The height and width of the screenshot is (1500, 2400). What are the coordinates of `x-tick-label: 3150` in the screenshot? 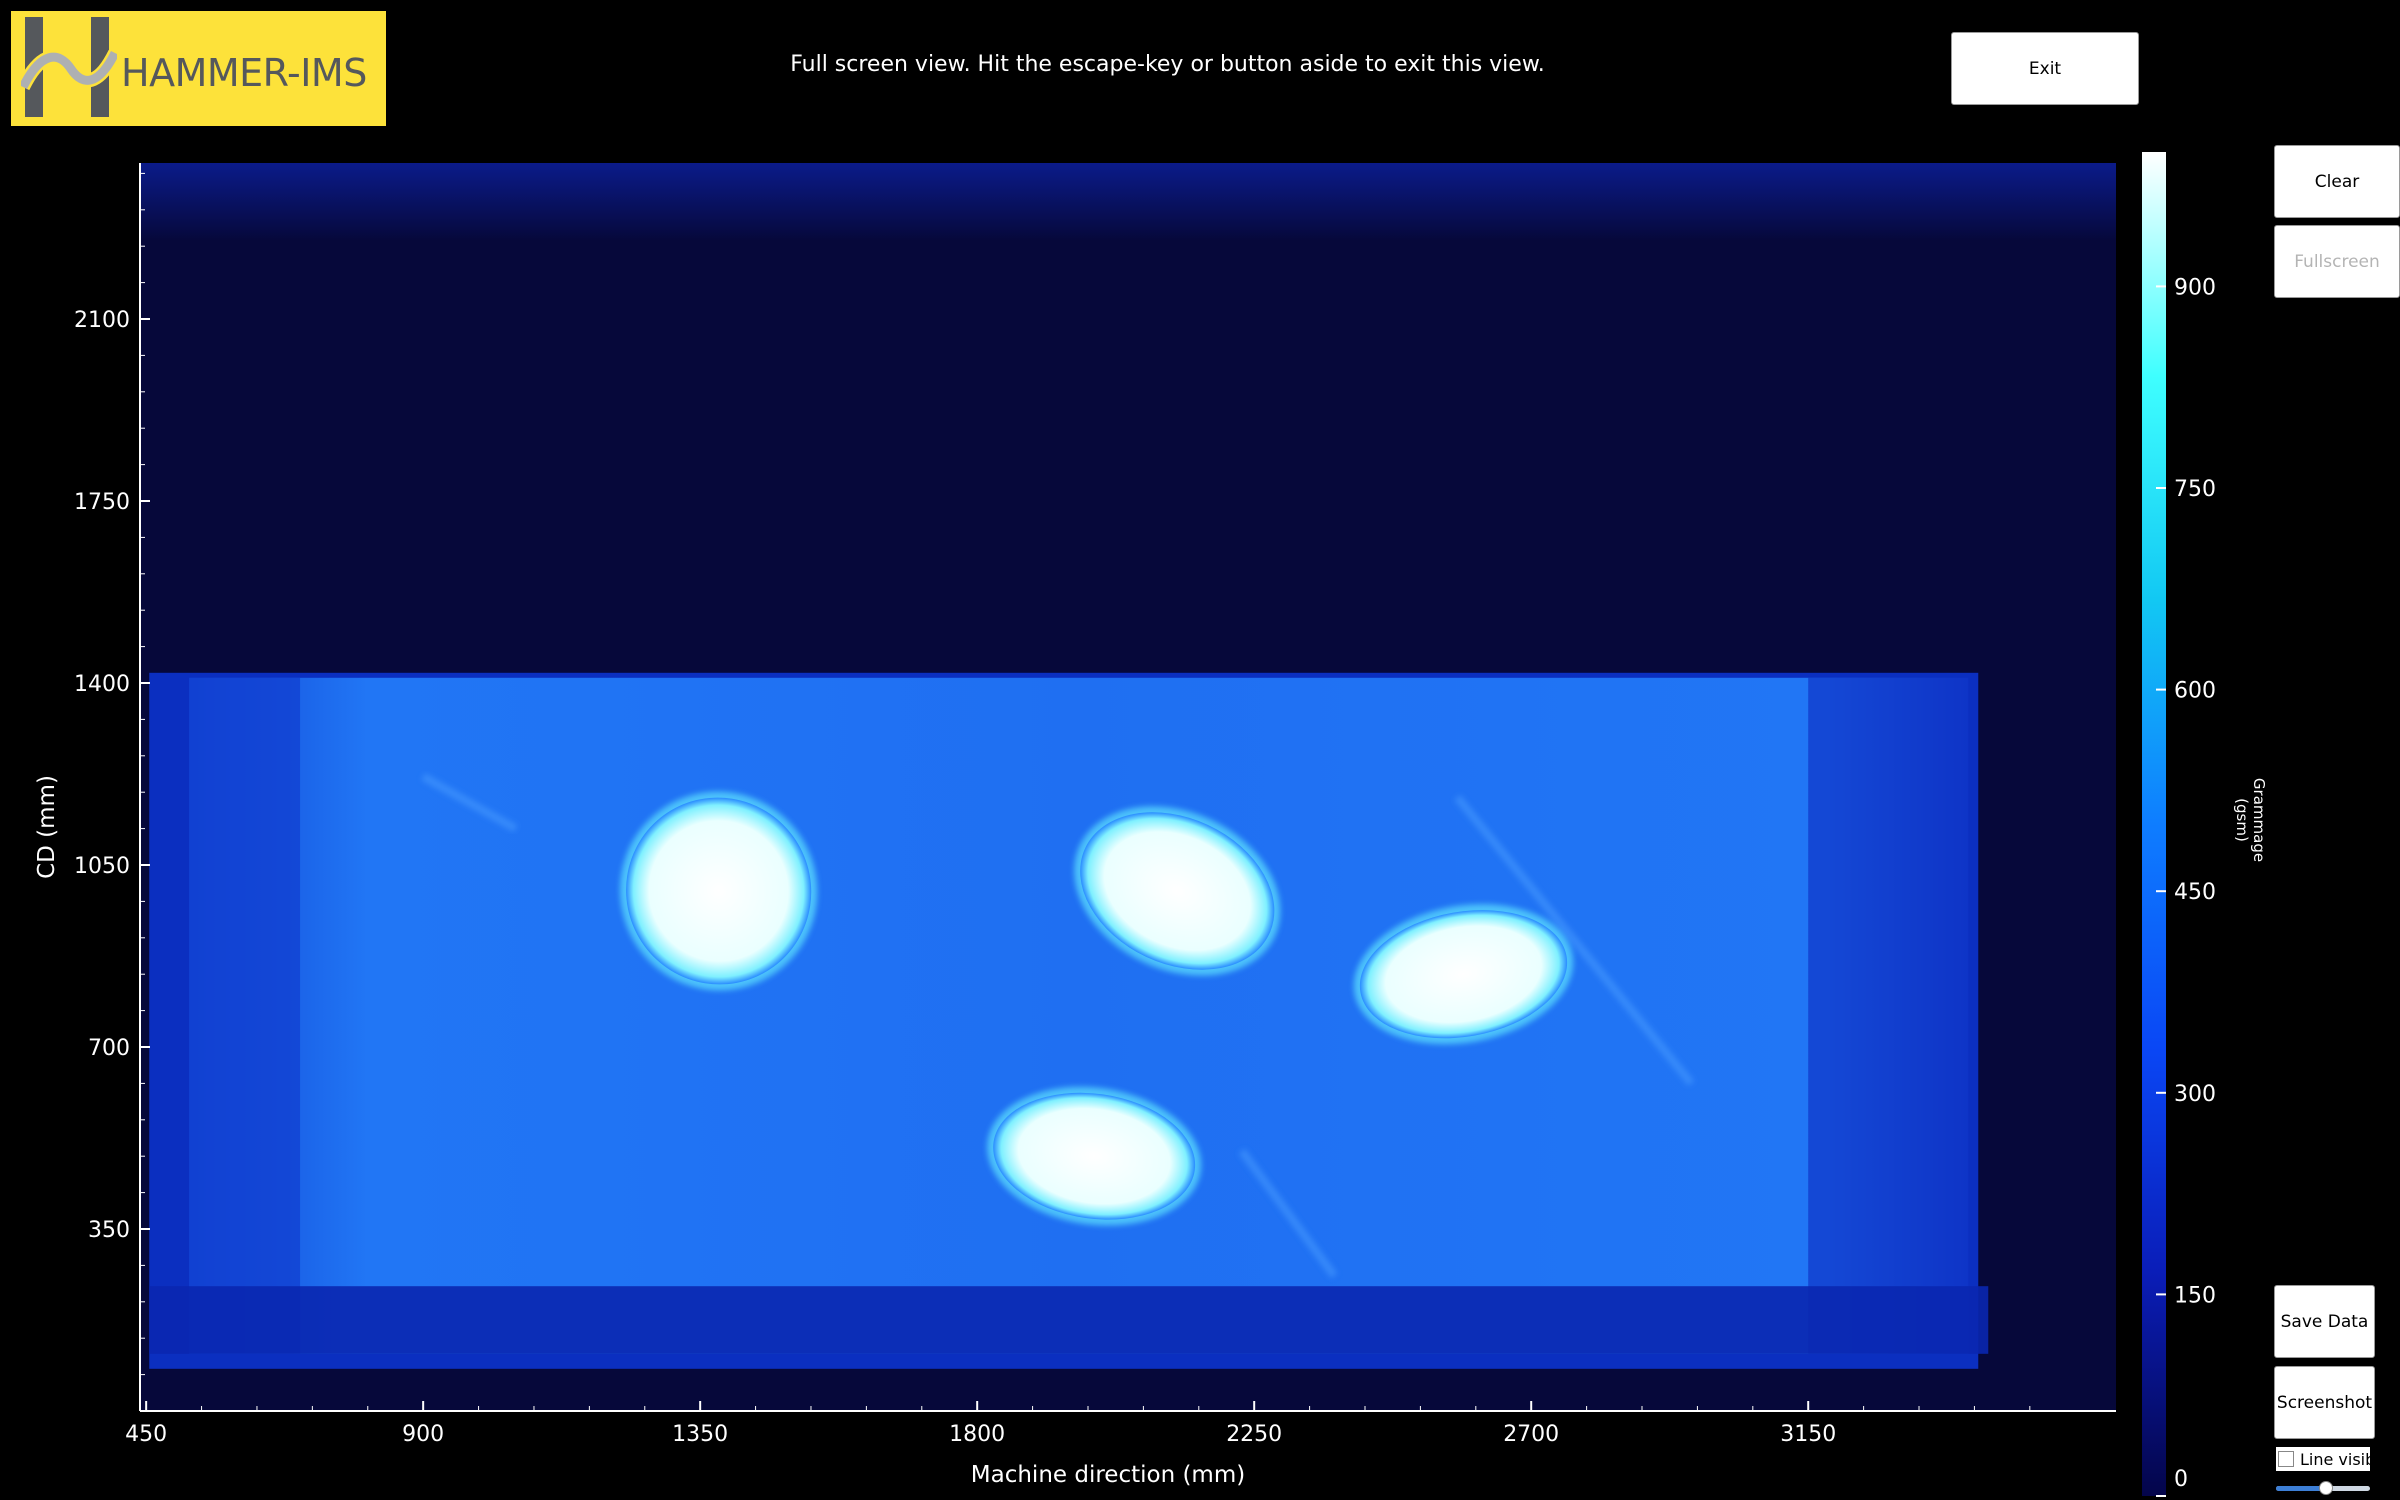 It's located at (1808, 1434).